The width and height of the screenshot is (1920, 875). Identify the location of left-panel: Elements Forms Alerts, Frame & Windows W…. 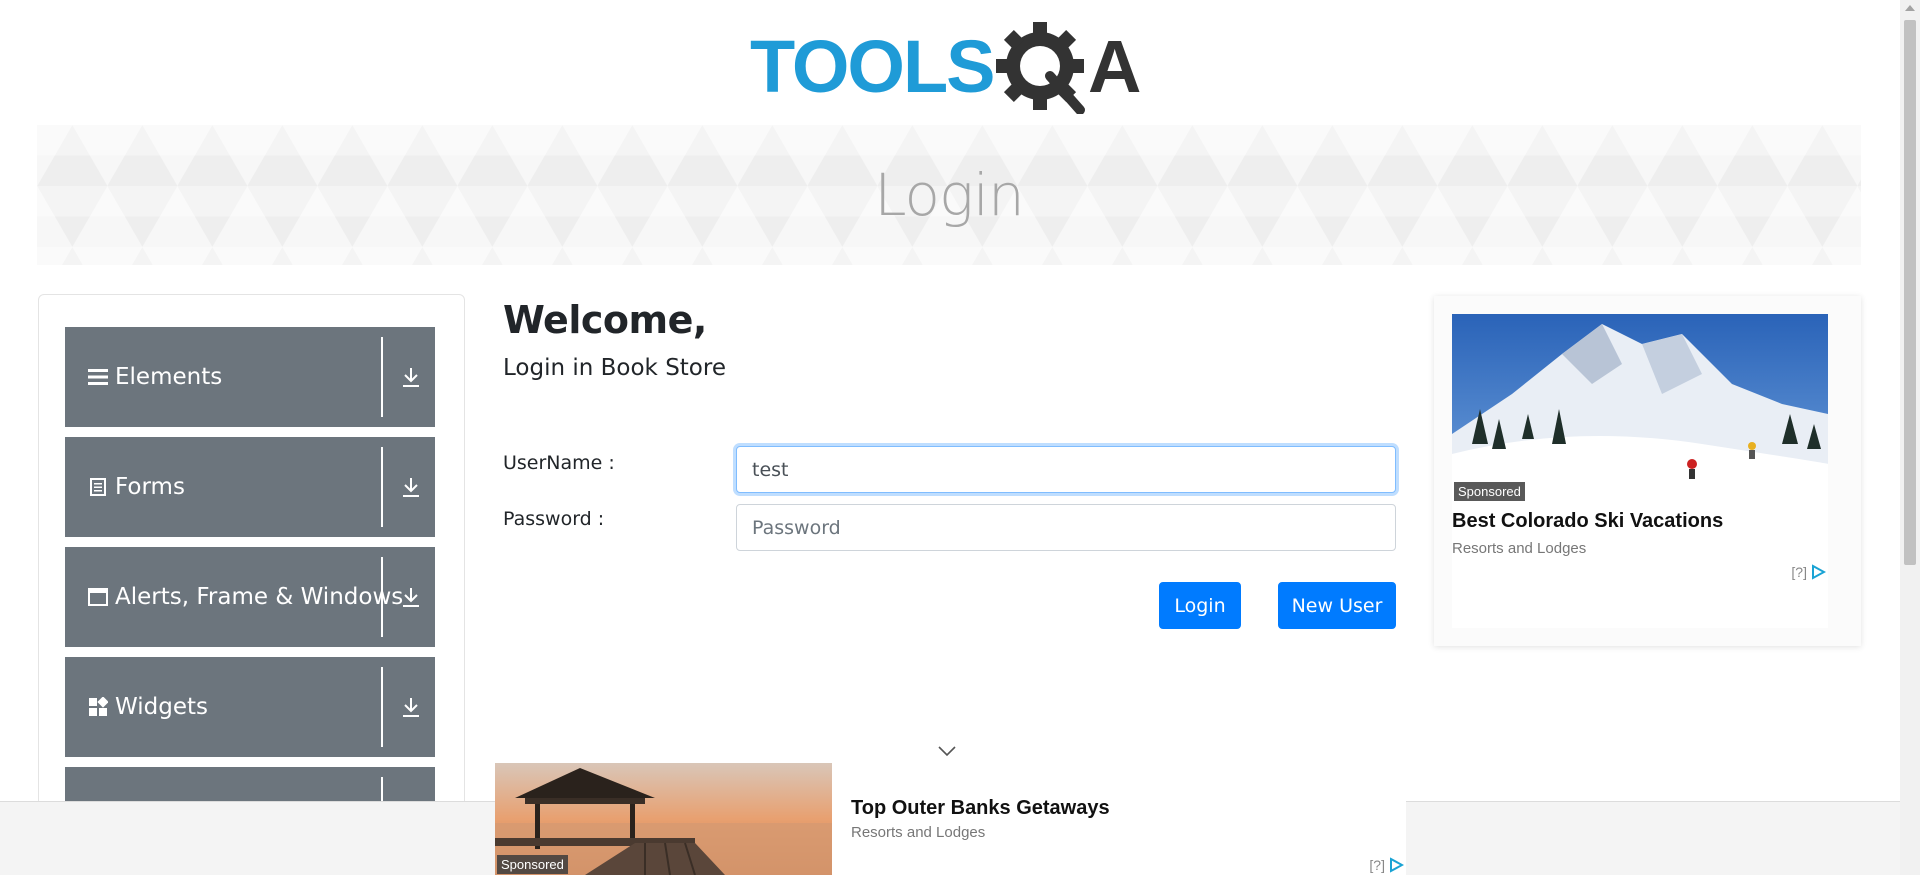
(251, 554).